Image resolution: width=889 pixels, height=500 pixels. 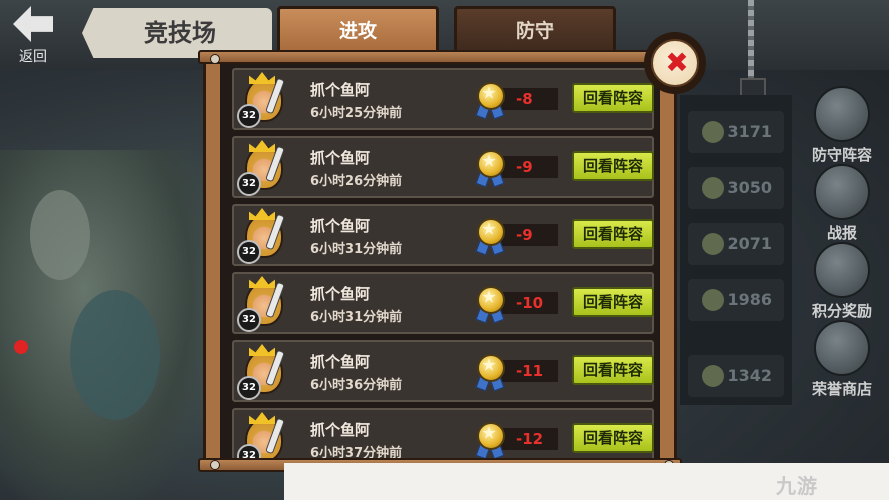 What do you see at coordinates (443, 99) in the screenshot?
I see `record-row: 32 抓个鱼阿 6小时25分钟前 -8 回看阵容` at bounding box center [443, 99].